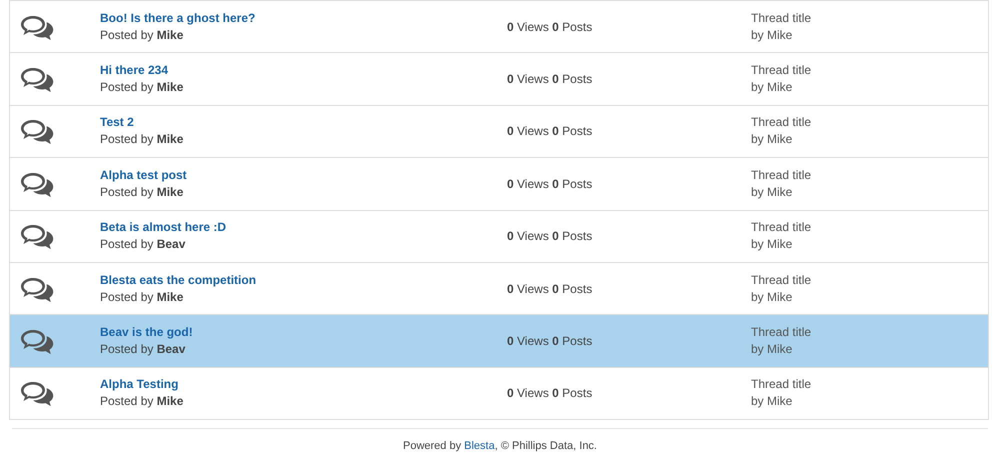 The height and width of the screenshot is (461, 1000). What do you see at coordinates (139, 385) in the screenshot?
I see `thread-title-link: Alpha Testing` at bounding box center [139, 385].